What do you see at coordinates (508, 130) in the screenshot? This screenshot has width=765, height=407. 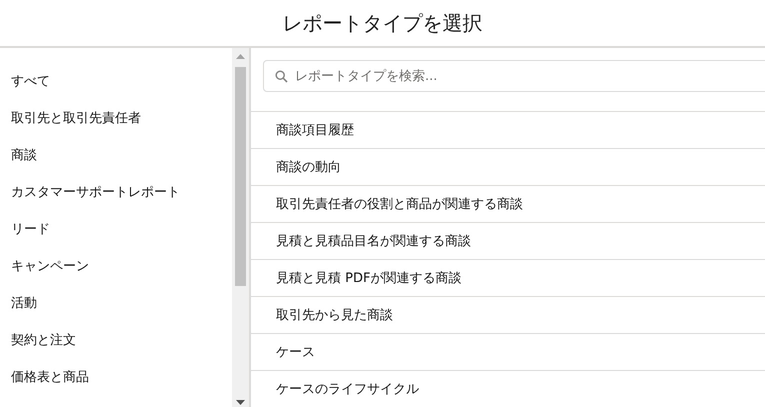 I see `report-type-item: 商談項目履歴` at bounding box center [508, 130].